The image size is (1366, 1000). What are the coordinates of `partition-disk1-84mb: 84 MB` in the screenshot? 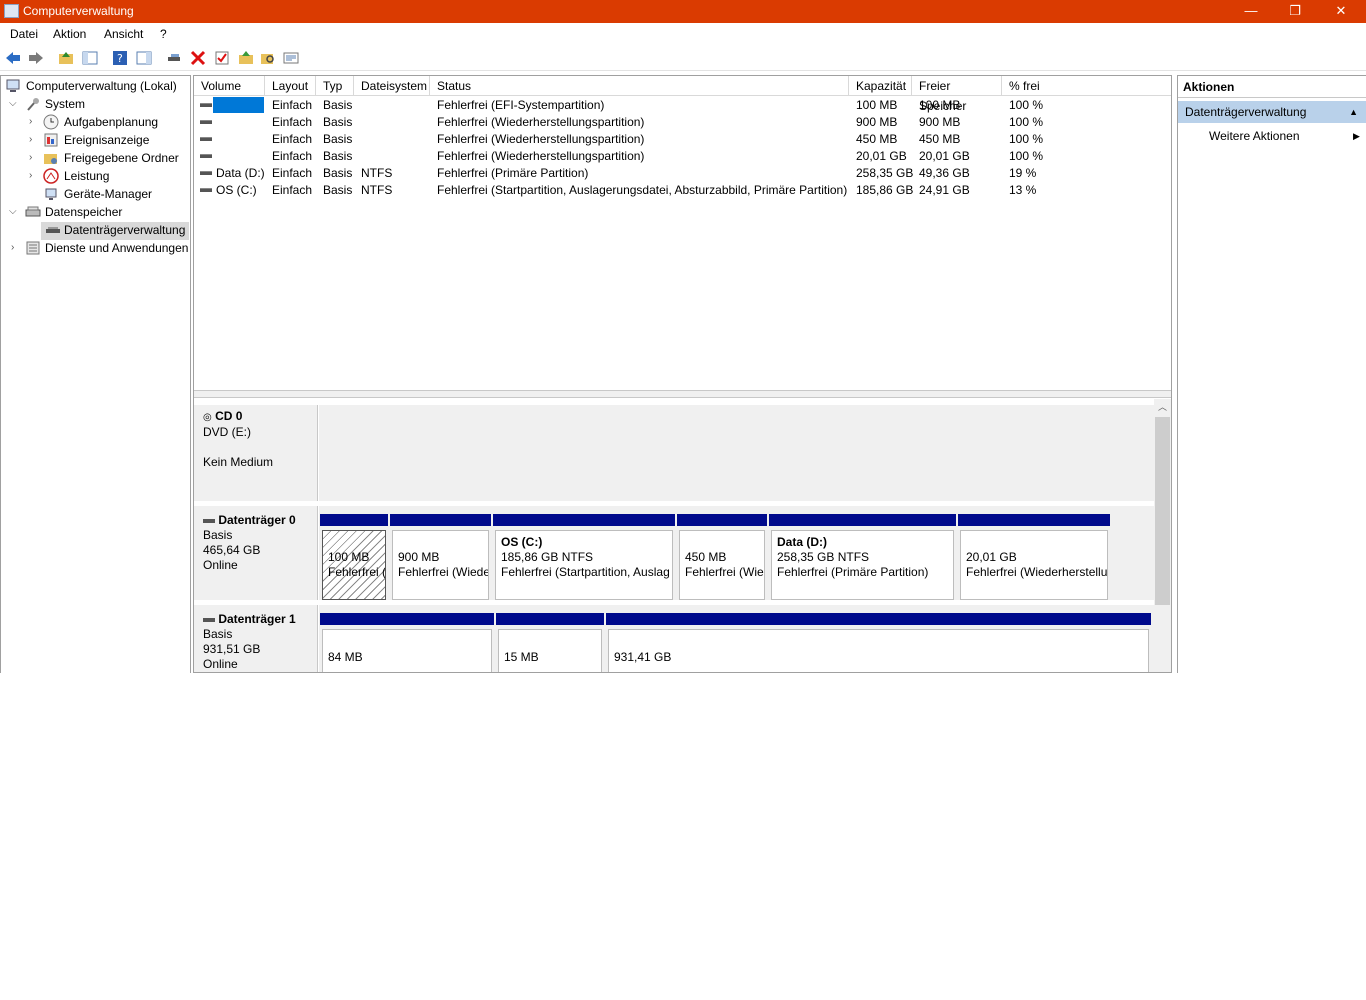 It's located at (407, 642).